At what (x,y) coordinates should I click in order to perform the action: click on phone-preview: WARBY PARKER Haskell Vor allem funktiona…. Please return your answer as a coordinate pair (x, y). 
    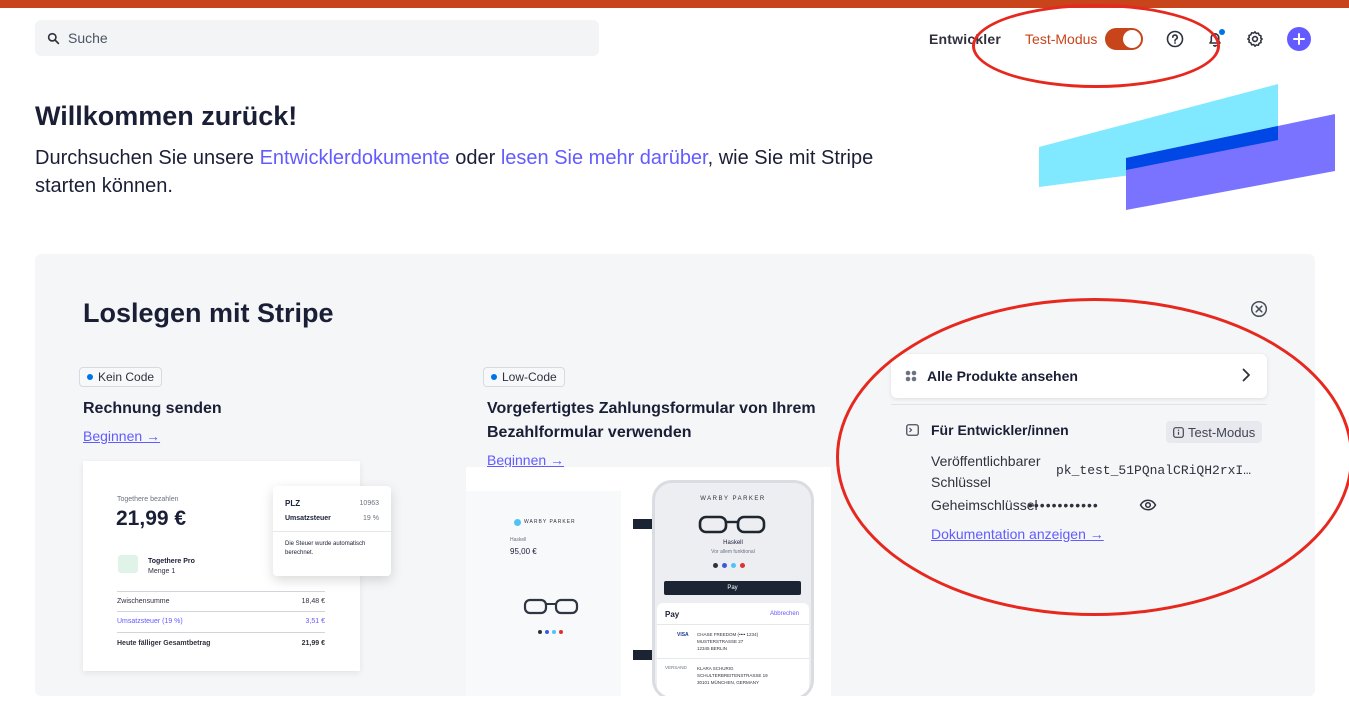
    Looking at the image, I should click on (733, 588).